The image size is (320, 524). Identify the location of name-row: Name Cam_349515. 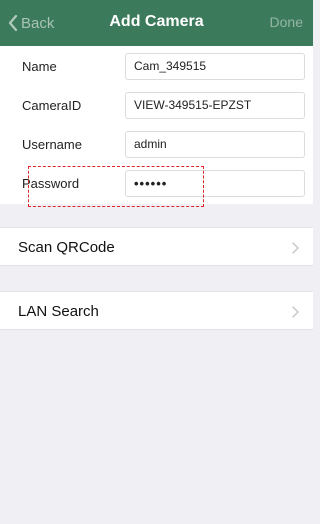
(156, 66).